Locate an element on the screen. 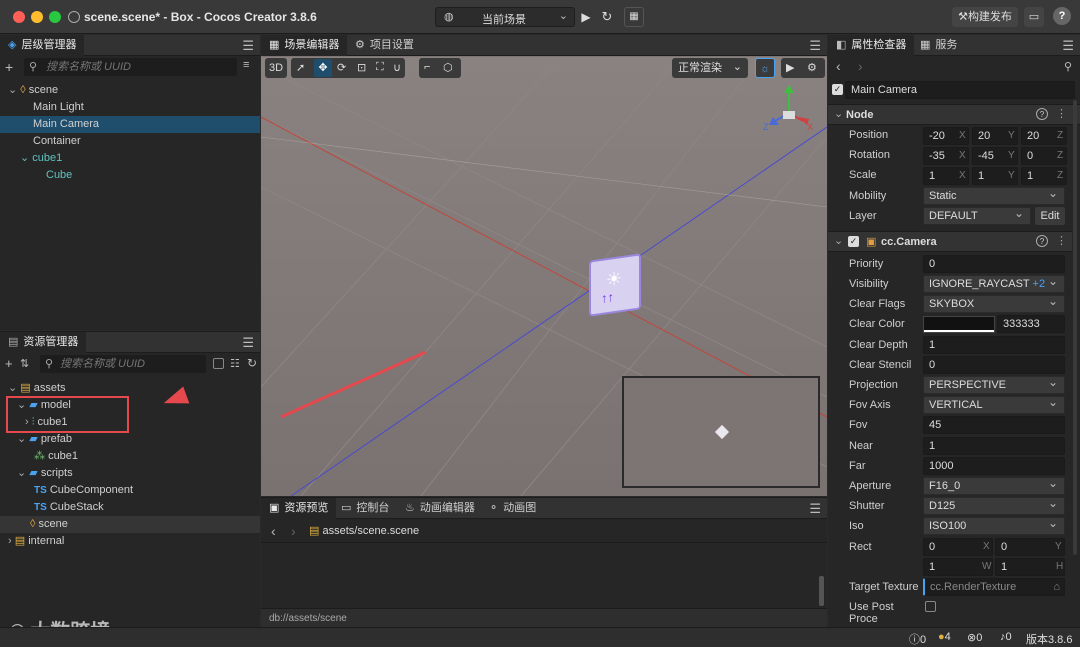 The image size is (1080, 647). node-active-checkbox: ✓ is located at coordinates (837, 89).